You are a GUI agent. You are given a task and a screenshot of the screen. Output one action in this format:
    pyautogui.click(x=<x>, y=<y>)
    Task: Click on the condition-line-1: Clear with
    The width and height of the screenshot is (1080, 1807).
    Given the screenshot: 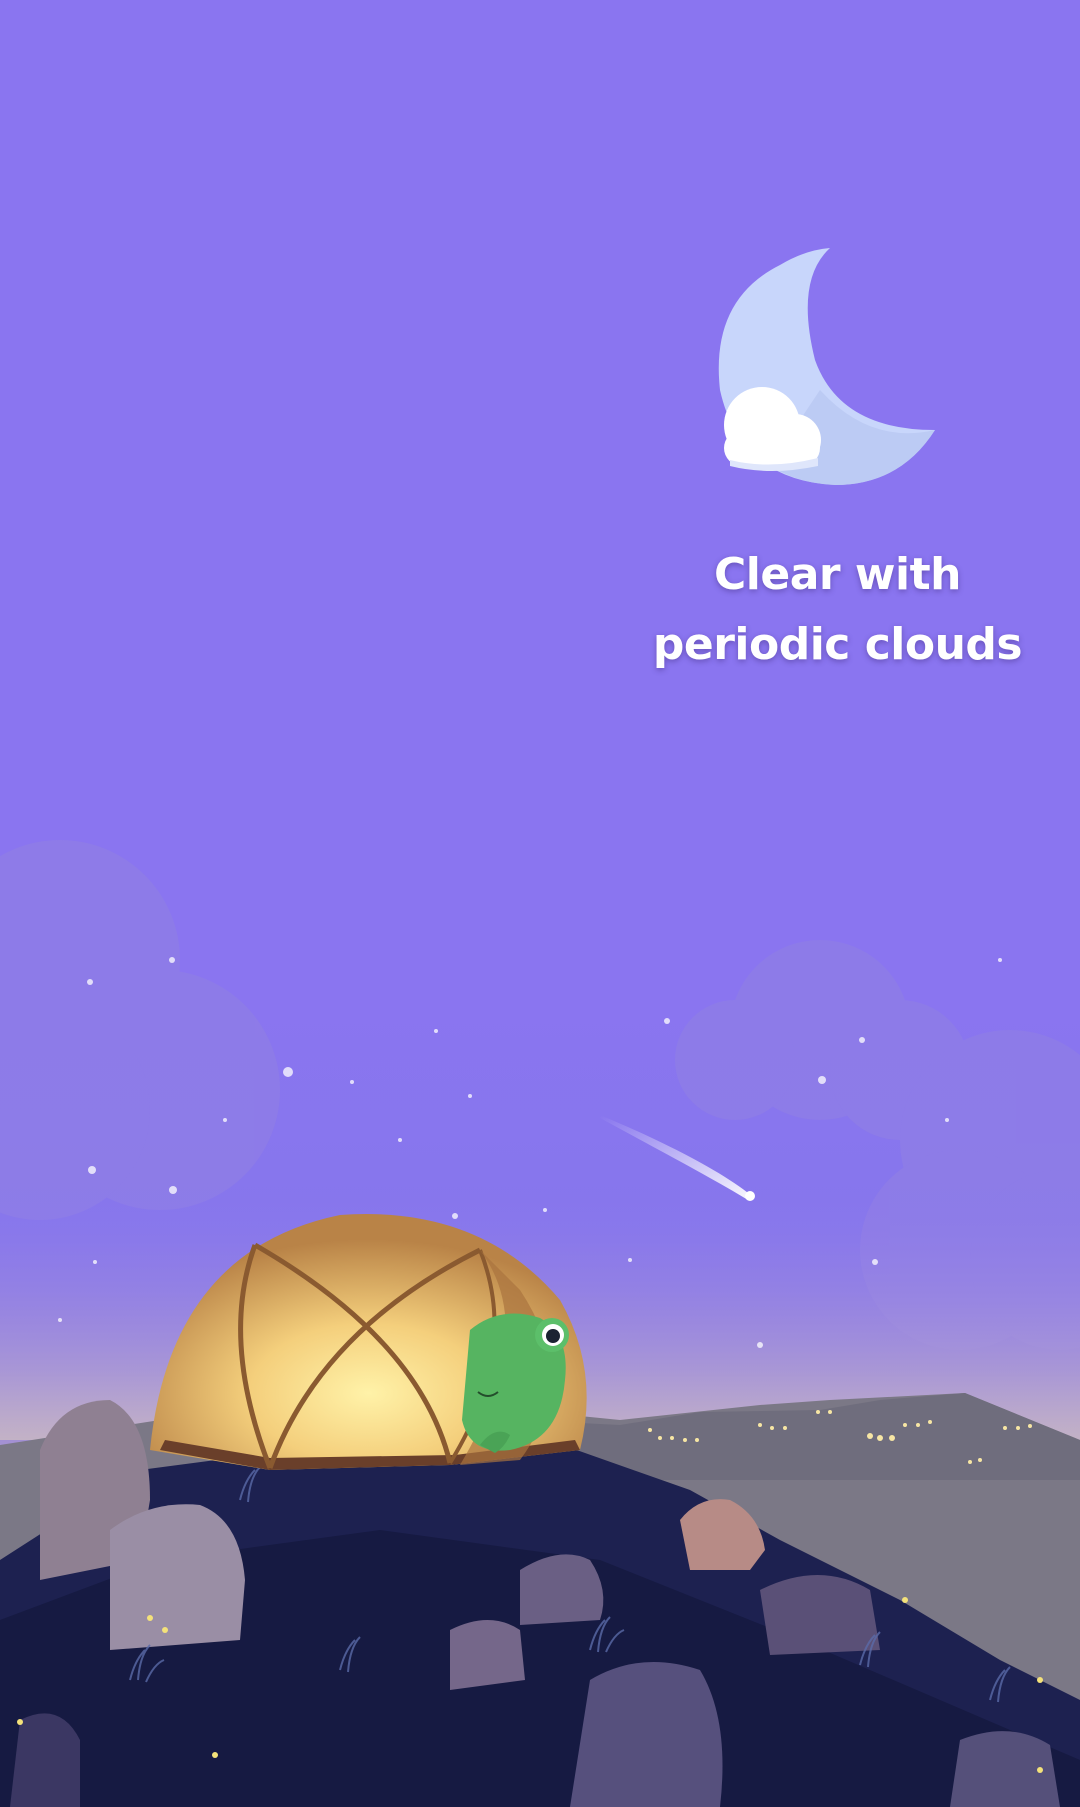 What is the action you would take?
    pyautogui.click(x=837, y=574)
    